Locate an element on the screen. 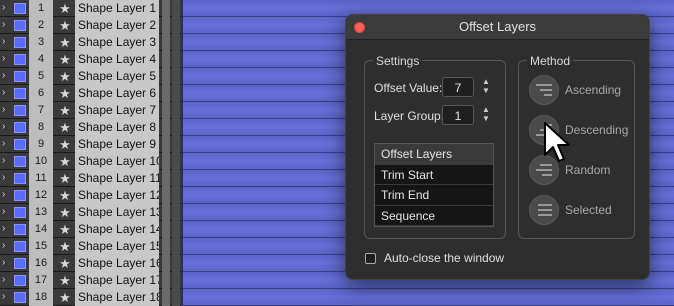  layer-row: › 17 ★ Shape Layer 17 is located at coordinates (90, 280).